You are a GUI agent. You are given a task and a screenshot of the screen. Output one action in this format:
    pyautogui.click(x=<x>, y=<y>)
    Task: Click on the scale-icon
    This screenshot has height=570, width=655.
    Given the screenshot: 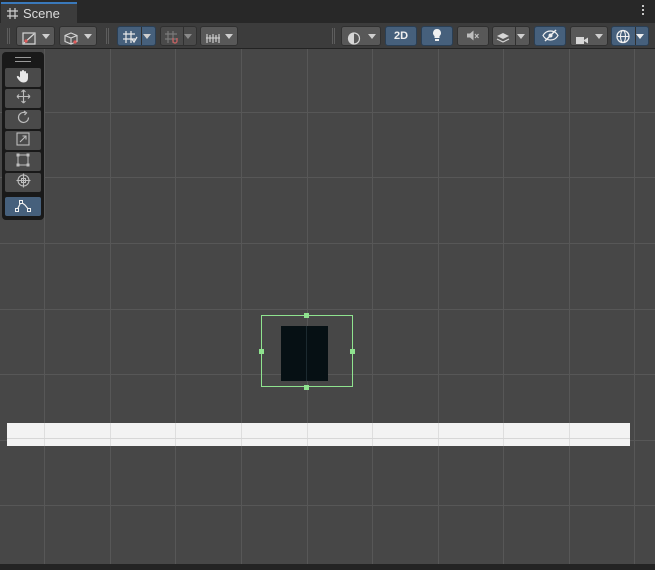 What is the action you would take?
    pyautogui.click(x=23, y=140)
    